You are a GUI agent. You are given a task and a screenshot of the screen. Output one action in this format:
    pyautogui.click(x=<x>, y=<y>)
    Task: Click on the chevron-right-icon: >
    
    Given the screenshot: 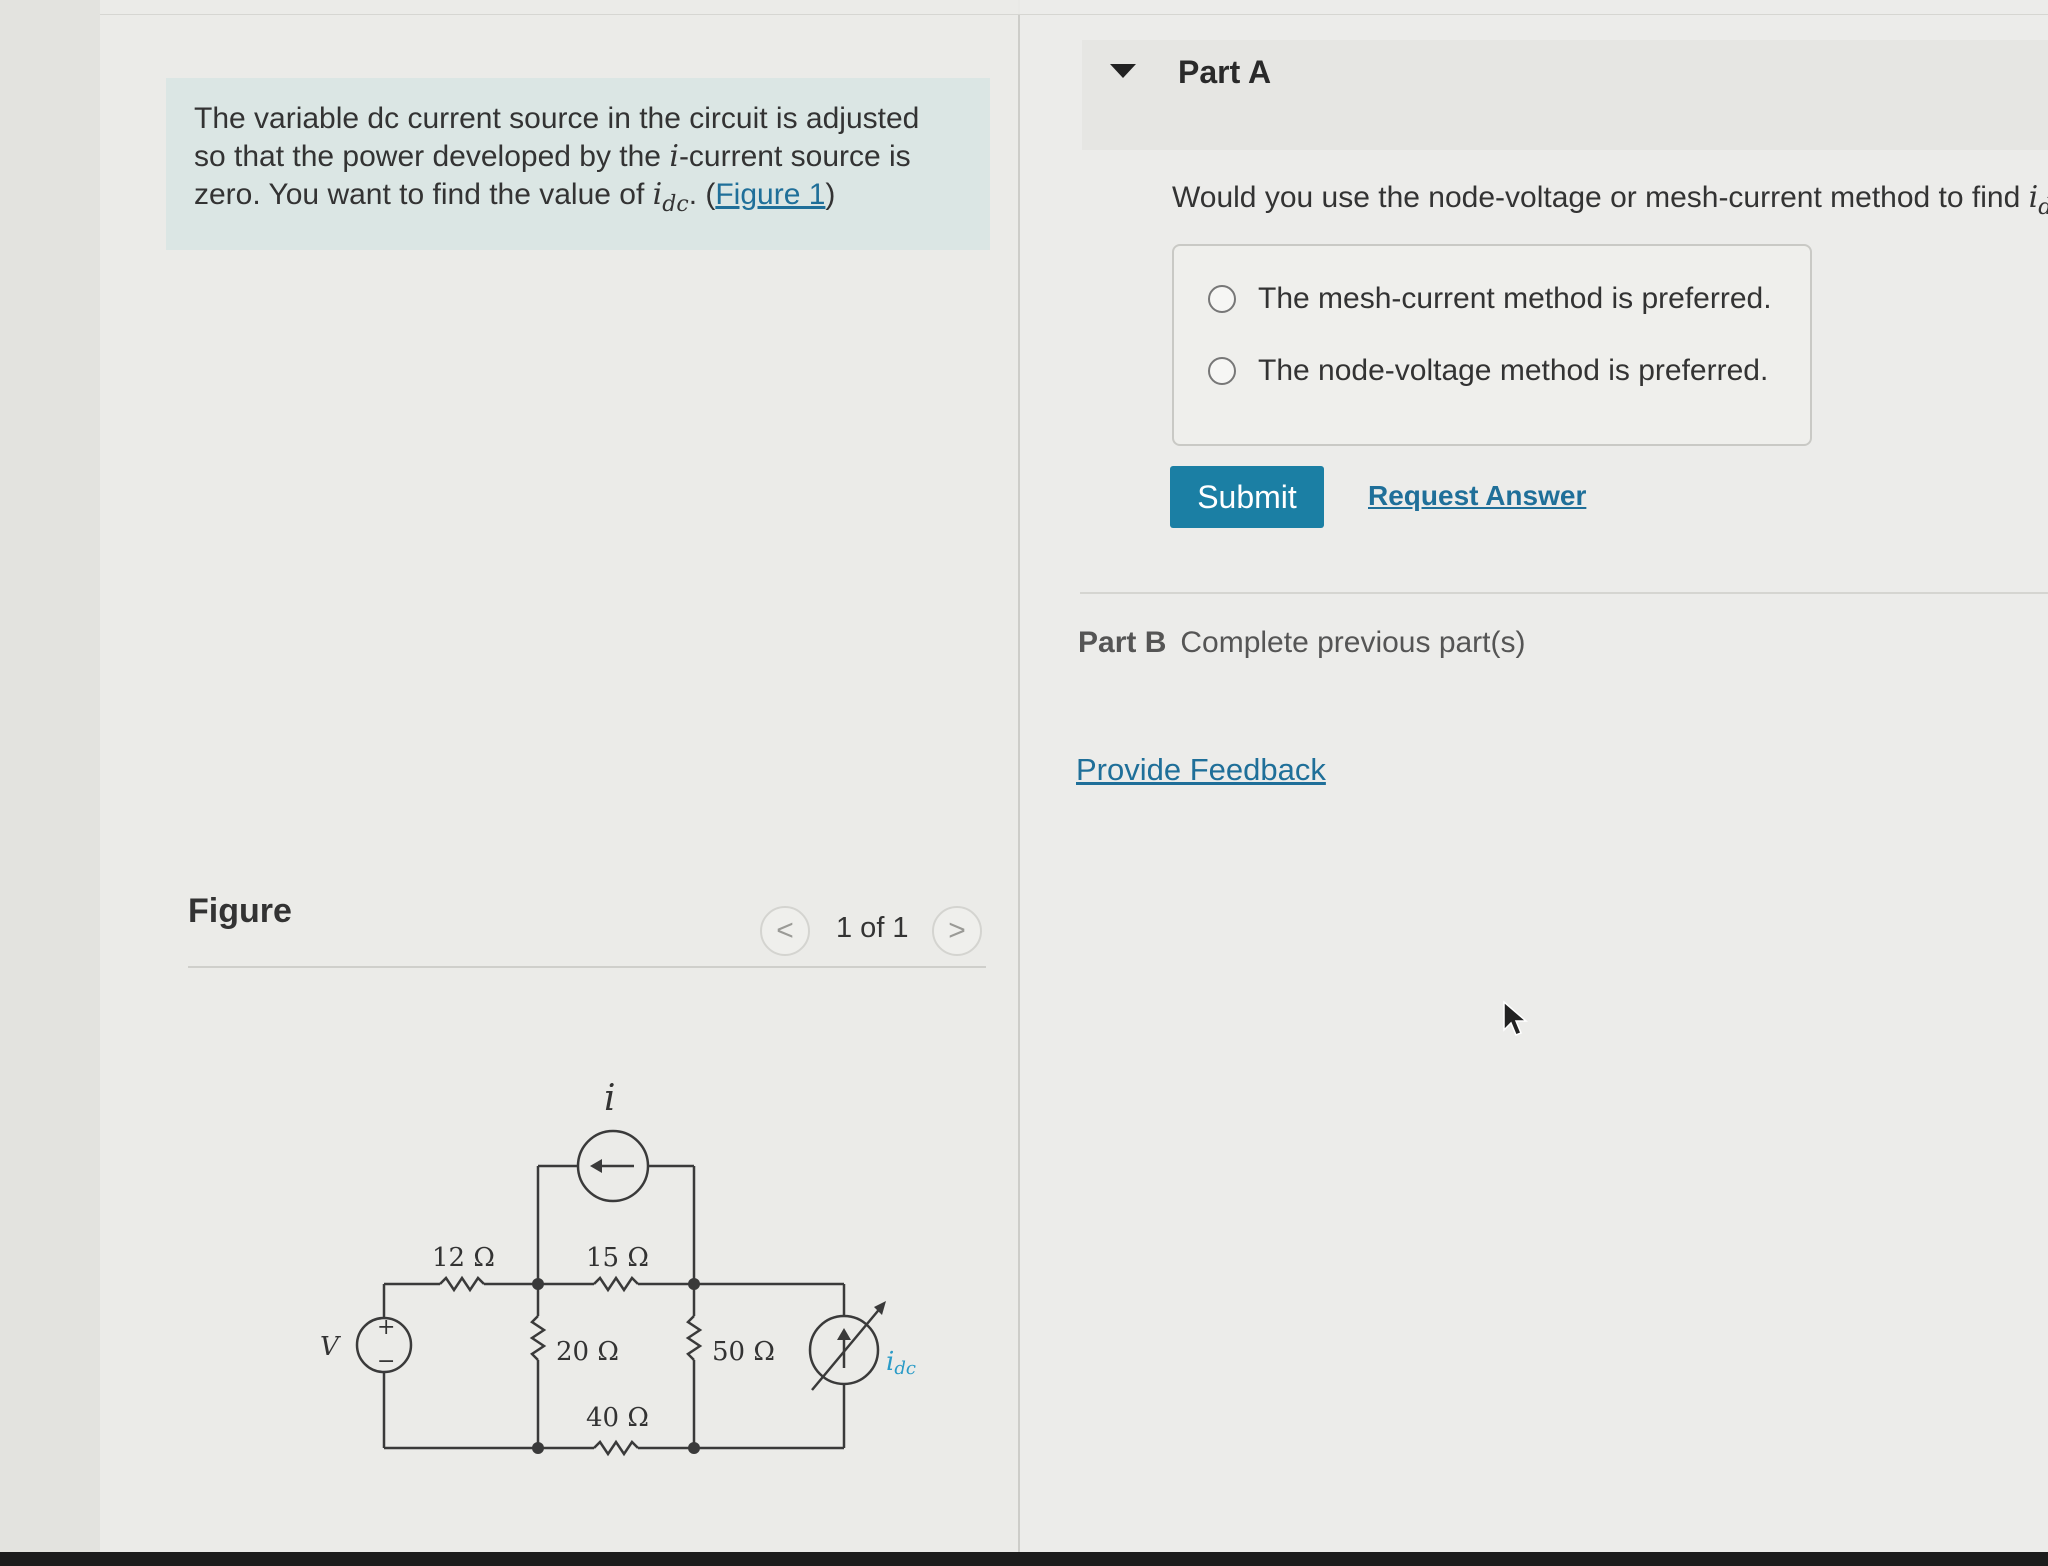 What is the action you would take?
    pyautogui.click(x=957, y=930)
    